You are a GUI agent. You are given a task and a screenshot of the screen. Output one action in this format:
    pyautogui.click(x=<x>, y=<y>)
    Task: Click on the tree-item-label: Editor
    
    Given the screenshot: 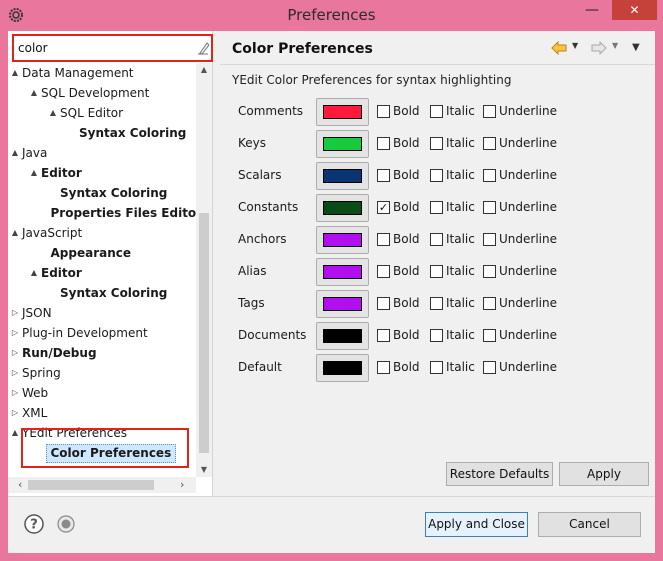 What is the action you would take?
    pyautogui.click(x=61, y=273)
    